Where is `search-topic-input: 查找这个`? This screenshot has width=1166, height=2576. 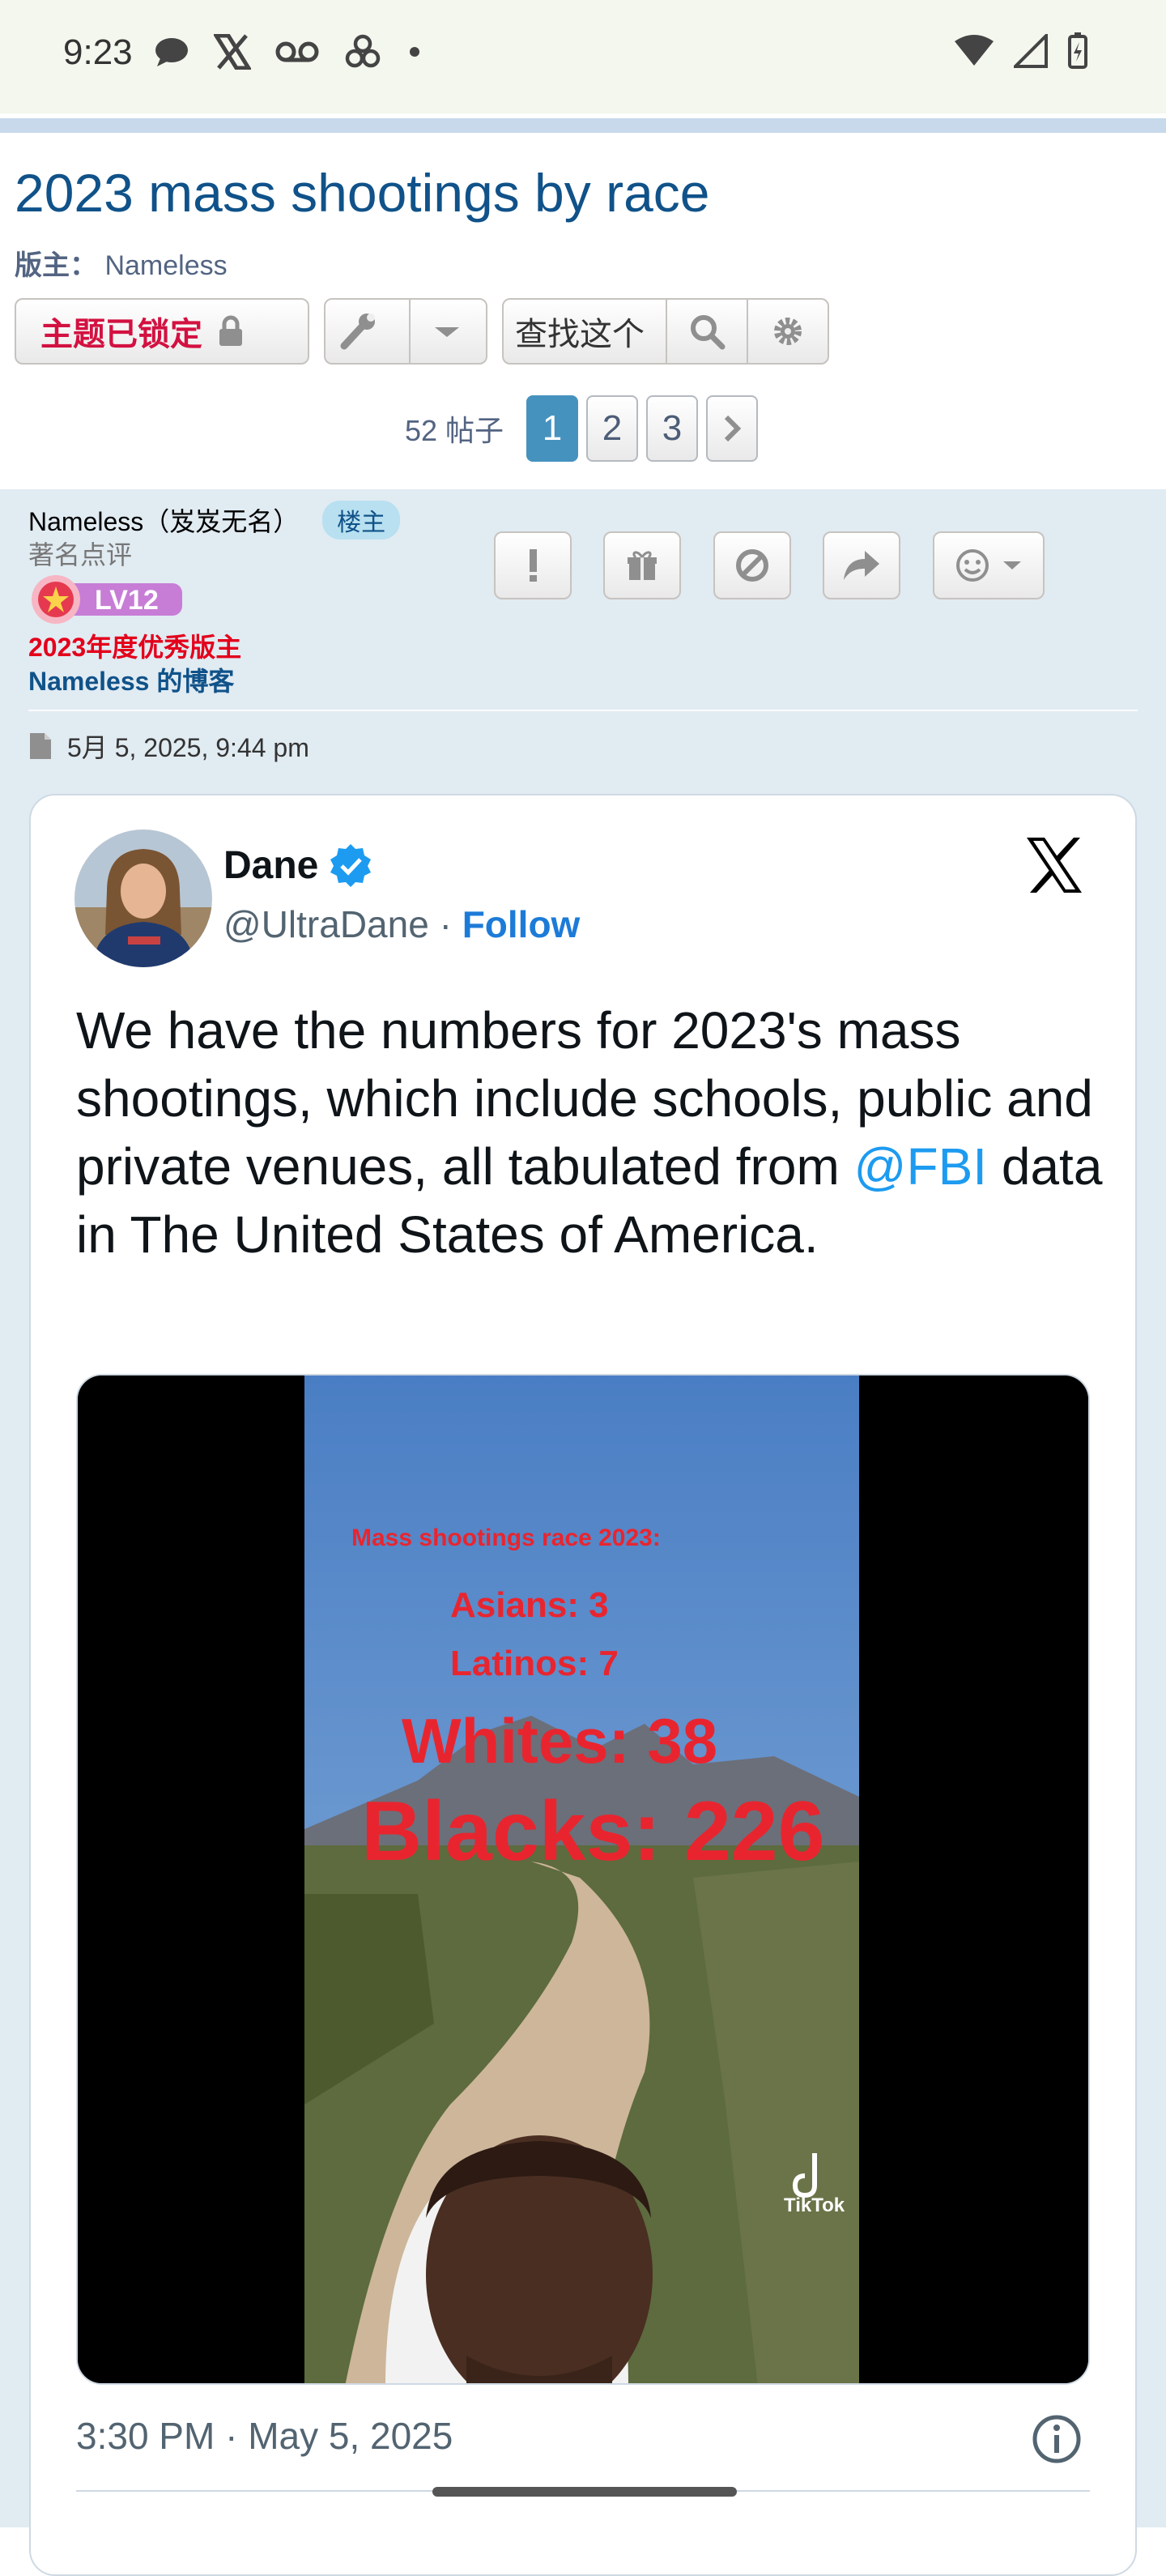 search-topic-input: 查找这个 is located at coordinates (585, 331).